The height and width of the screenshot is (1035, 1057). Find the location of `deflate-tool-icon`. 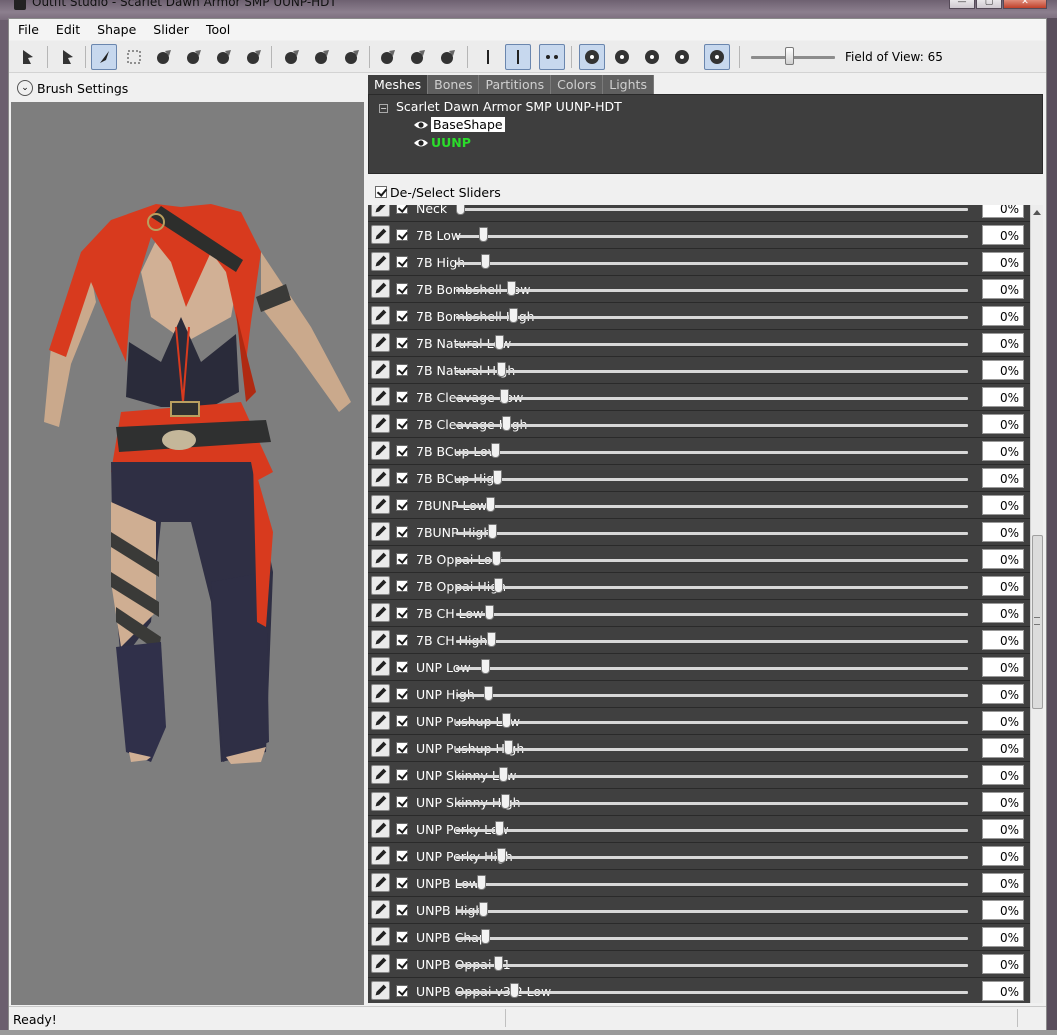

deflate-tool-icon is located at coordinates (194, 57).